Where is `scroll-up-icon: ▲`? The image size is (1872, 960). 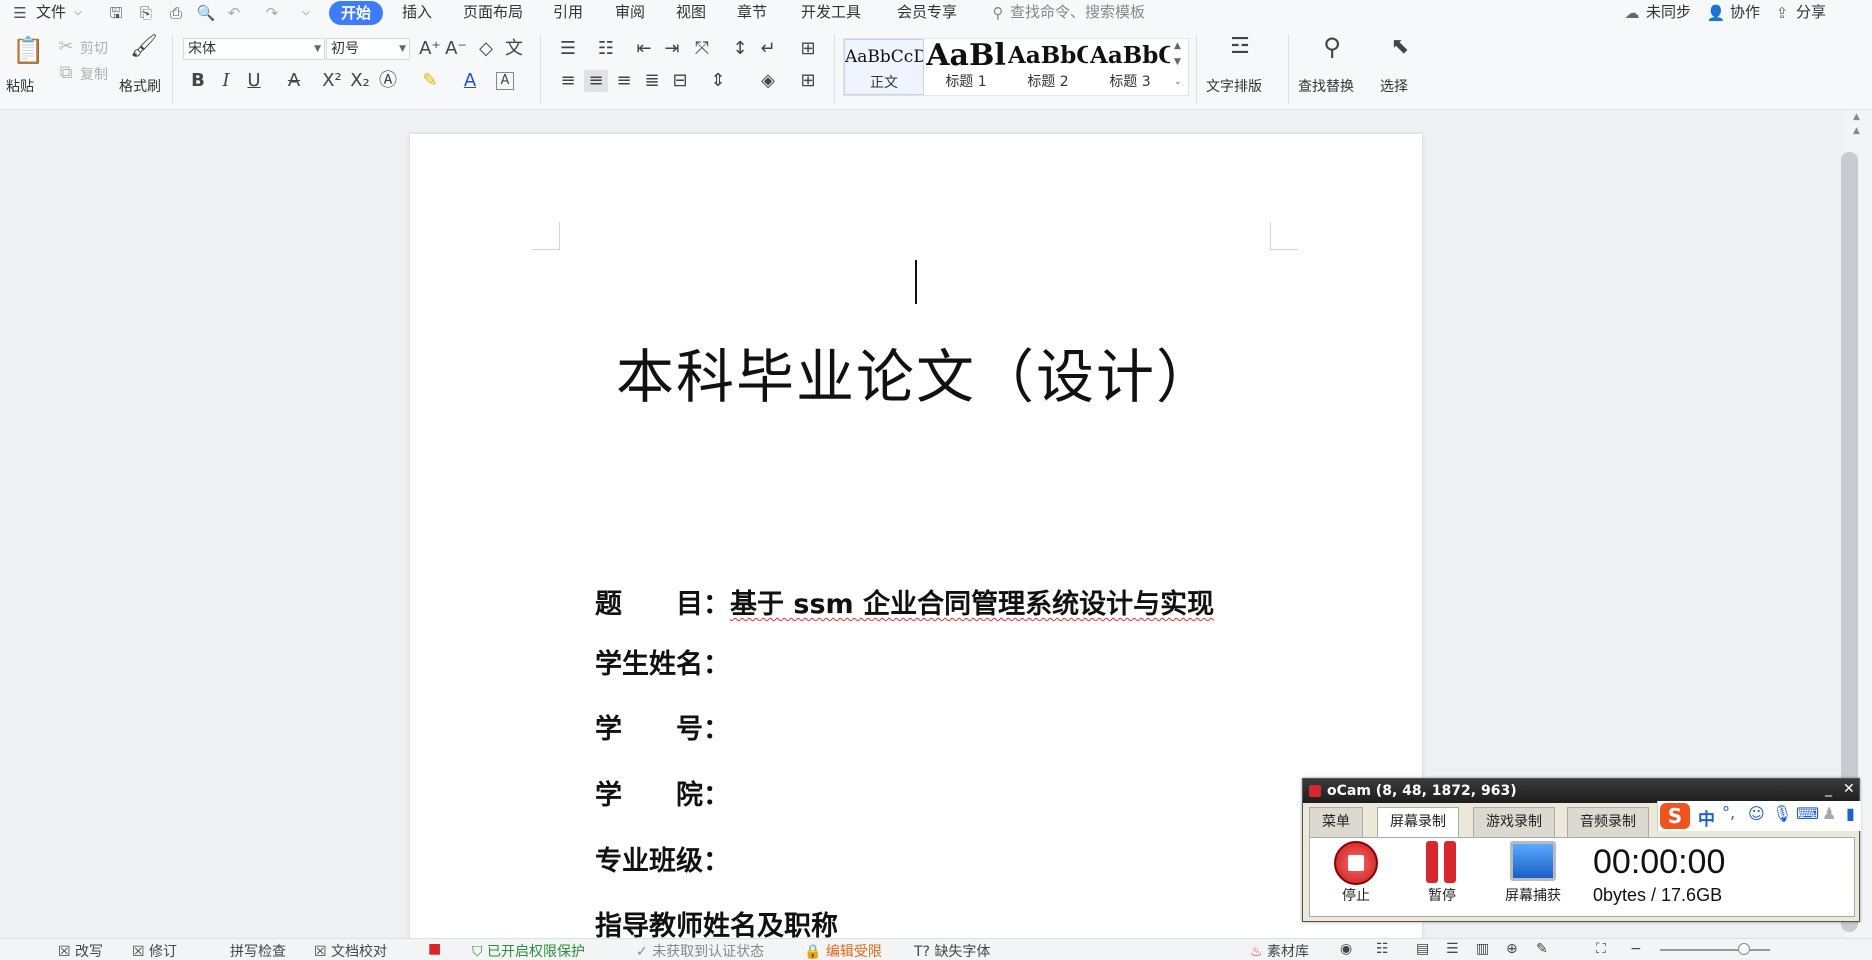 scroll-up-icon: ▲ is located at coordinates (1856, 117).